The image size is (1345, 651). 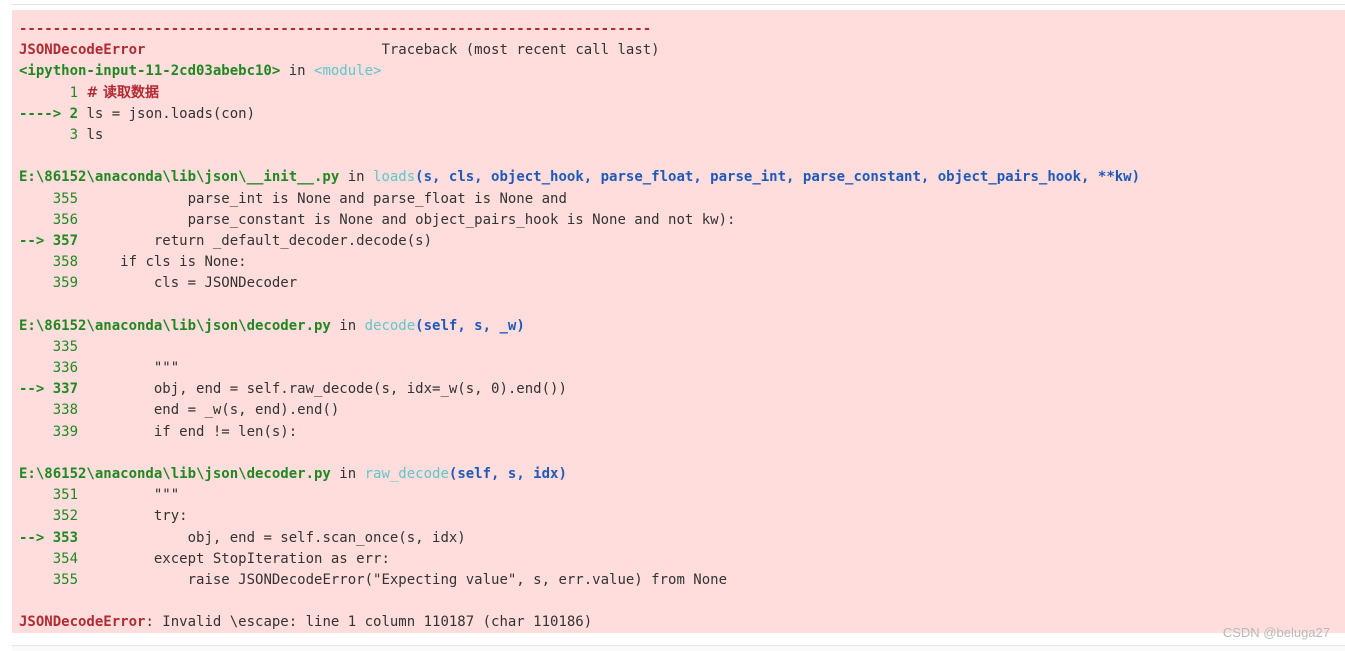 I want to click on frame-function: decode, so click(x=390, y=325).